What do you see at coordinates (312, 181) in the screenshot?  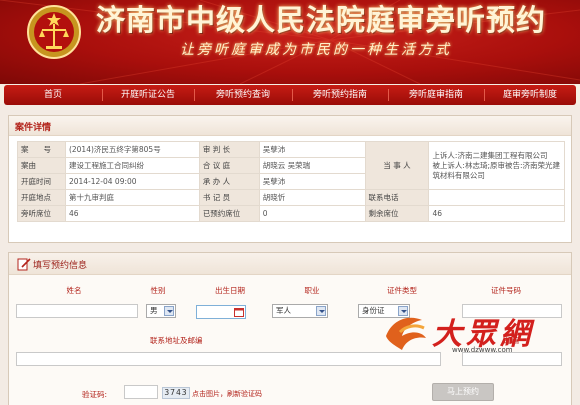 I see `value-handler: 吴孽沛` at bounding box center [312, 181].